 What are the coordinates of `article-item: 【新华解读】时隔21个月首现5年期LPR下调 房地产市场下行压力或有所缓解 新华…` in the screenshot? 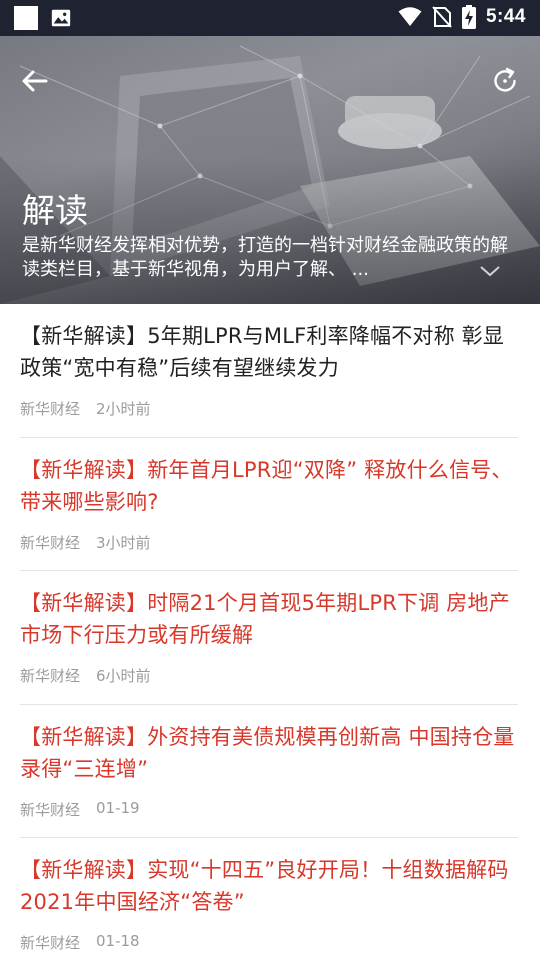 It's located at (269, 638).